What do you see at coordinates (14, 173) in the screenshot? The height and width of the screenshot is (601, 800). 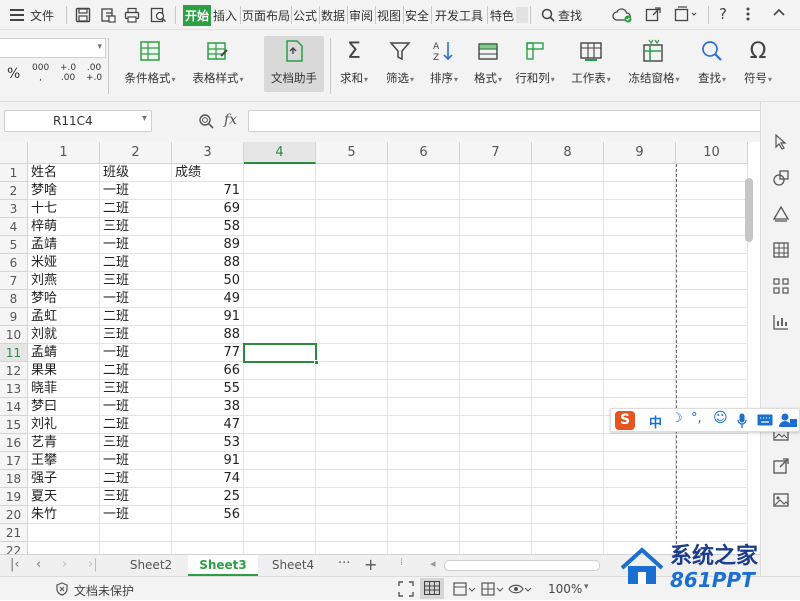 I see `row-header: 1` at bounding box center [14, 173].